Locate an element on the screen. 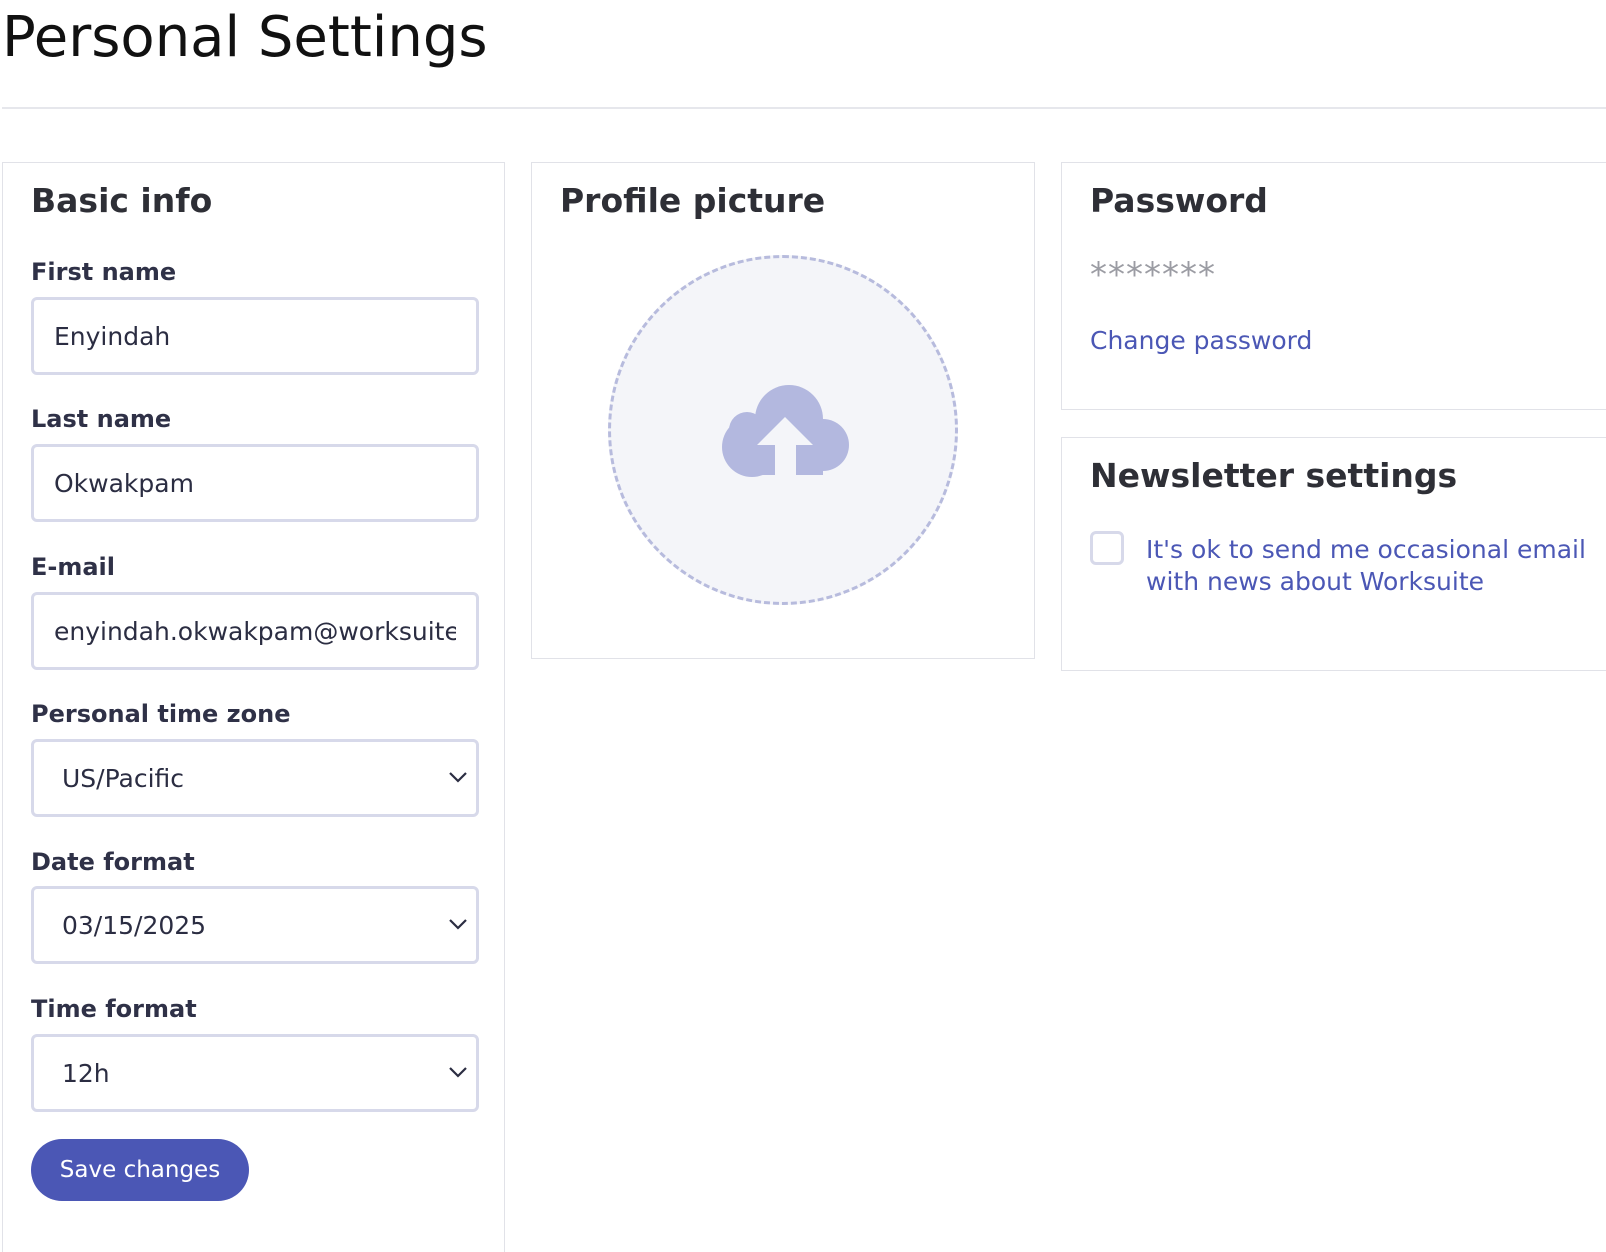  password-card: Password ******* Change password is located at coordinates (1333, 286).